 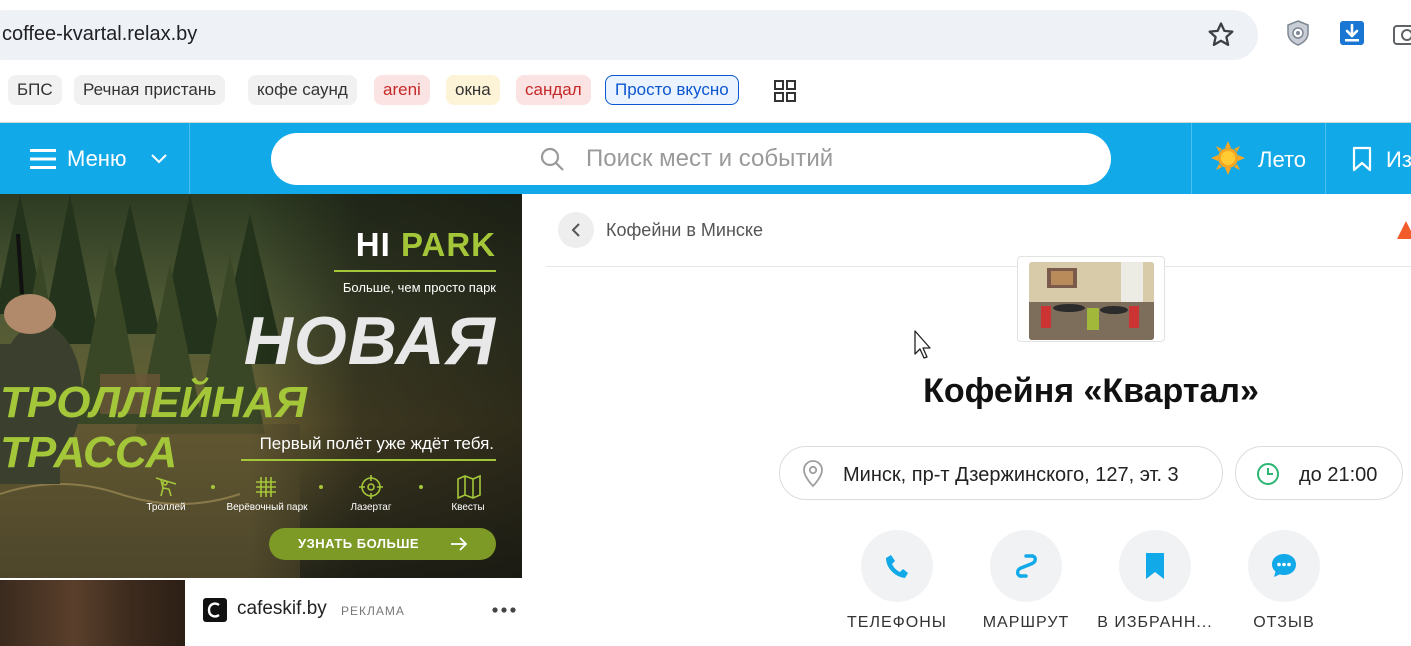 I want to click on place-photo, so click(x=1091, y=299).